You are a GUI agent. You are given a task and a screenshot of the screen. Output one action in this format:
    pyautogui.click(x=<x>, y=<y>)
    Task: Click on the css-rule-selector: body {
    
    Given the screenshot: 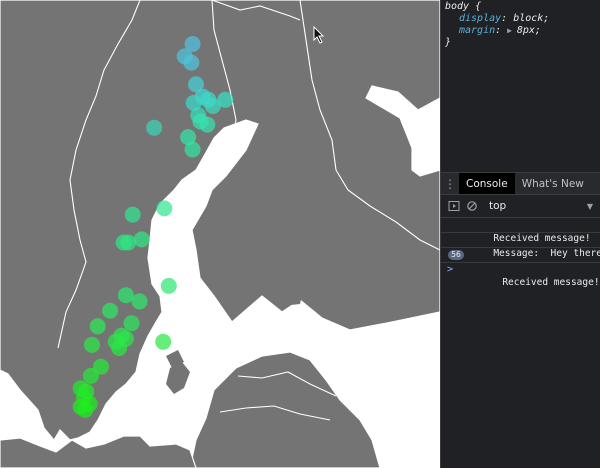 What is the action you would take?
    pyautogui.click(x=463, y=6)
    